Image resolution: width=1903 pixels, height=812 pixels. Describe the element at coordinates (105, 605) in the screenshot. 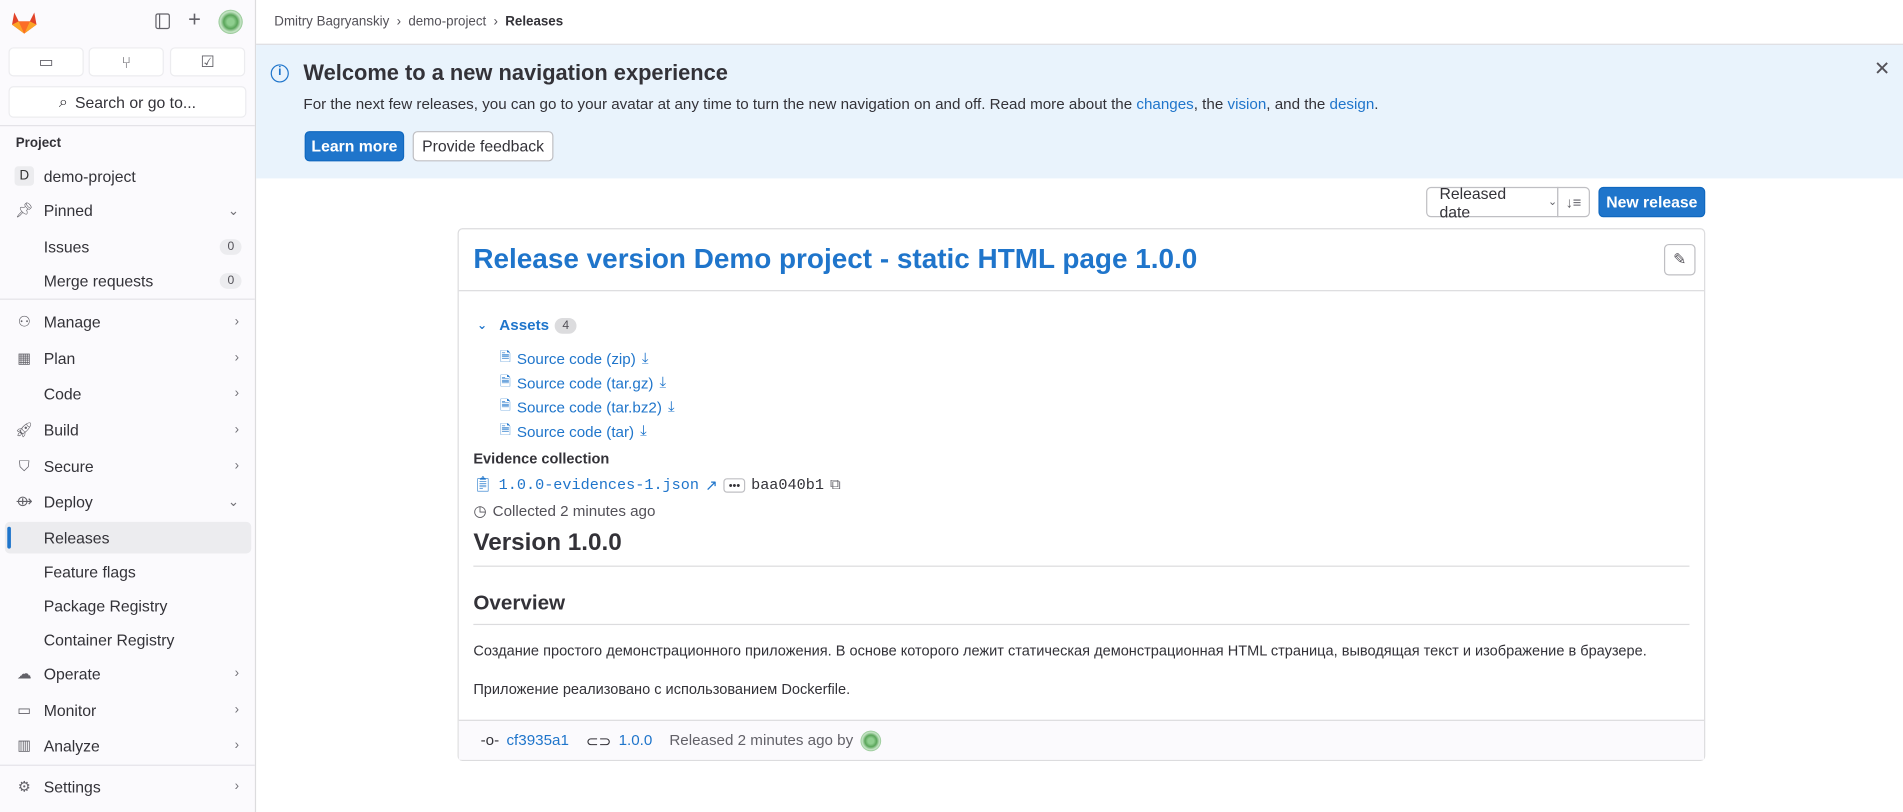

I see `sidebar-item-label: Package Registry` at that location.